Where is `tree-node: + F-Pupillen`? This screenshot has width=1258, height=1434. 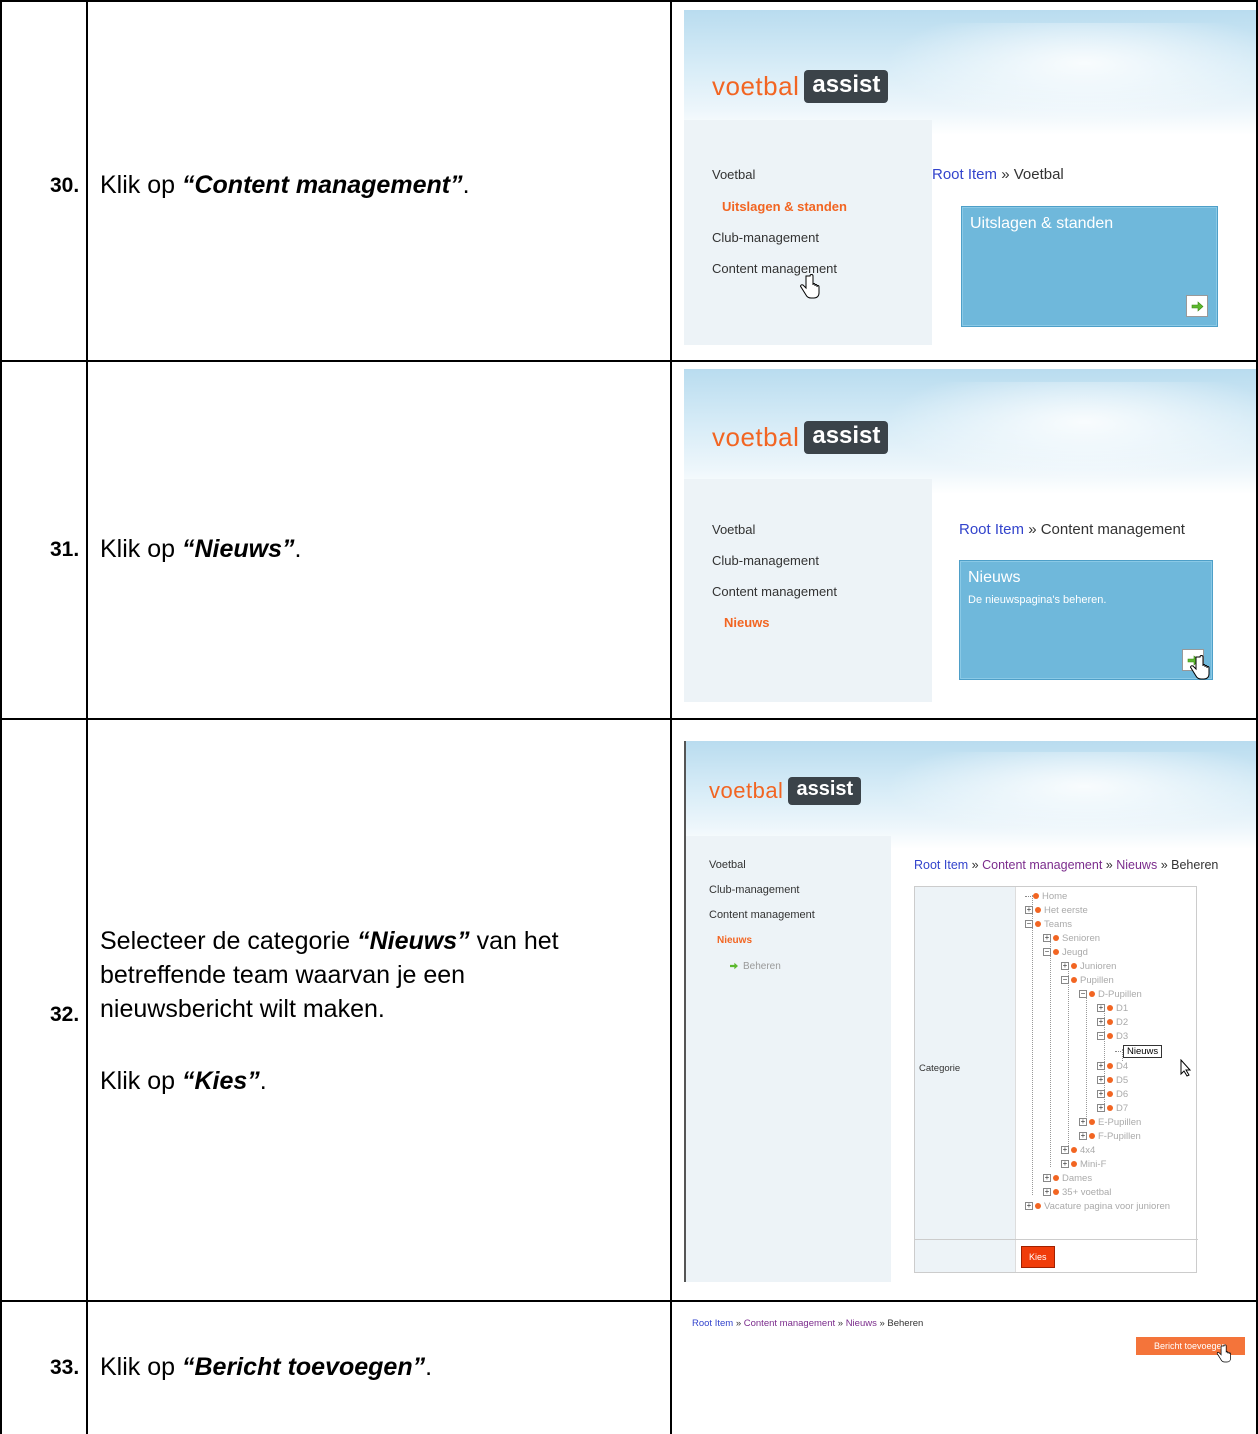
tree-node: + F-Pupillen is located at coordinates (1110, 1136).